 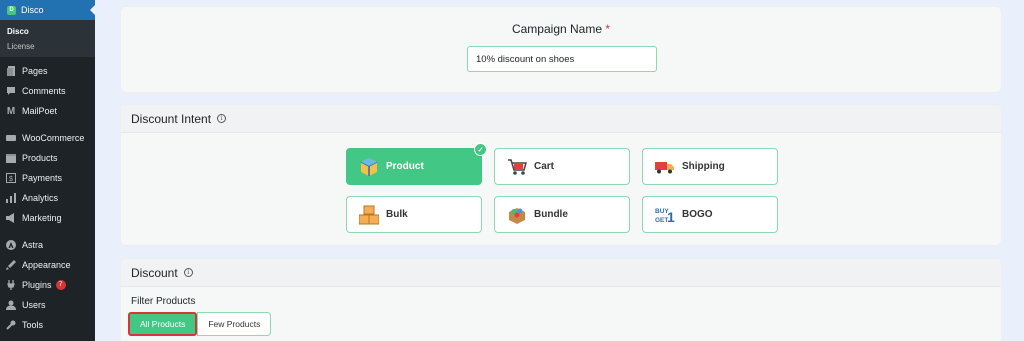 What do you see at coordinates (397, 214) in the screenshot?
I see `intent-label: Bulk` at bounding box center [397, 214].